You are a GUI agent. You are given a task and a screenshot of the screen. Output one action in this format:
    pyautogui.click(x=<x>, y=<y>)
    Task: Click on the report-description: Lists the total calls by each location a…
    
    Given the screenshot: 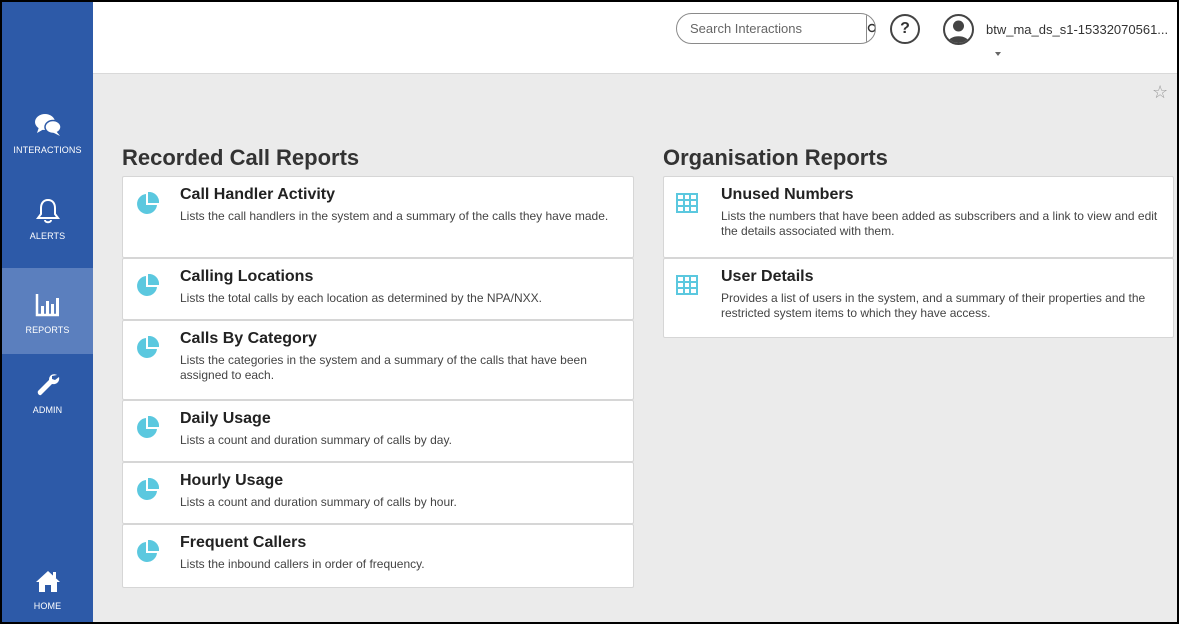 What is the action you would take?
    pyautogui.click(x=361, y=298)
    